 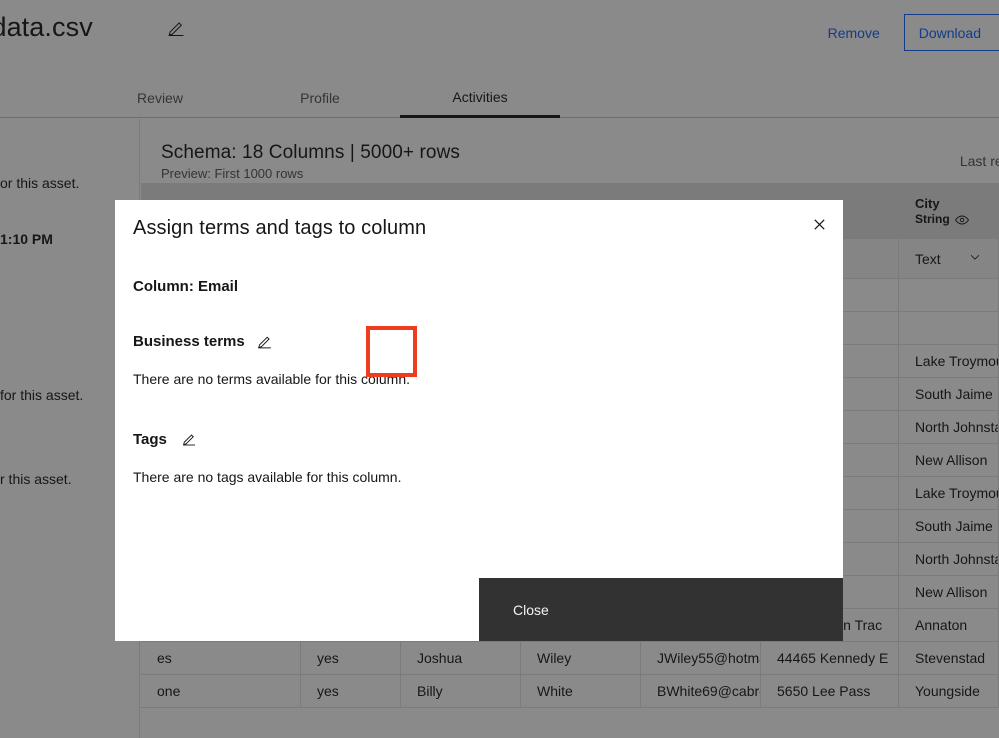 I want to click on tags-heading: Tags, so click(x=150, y=439).